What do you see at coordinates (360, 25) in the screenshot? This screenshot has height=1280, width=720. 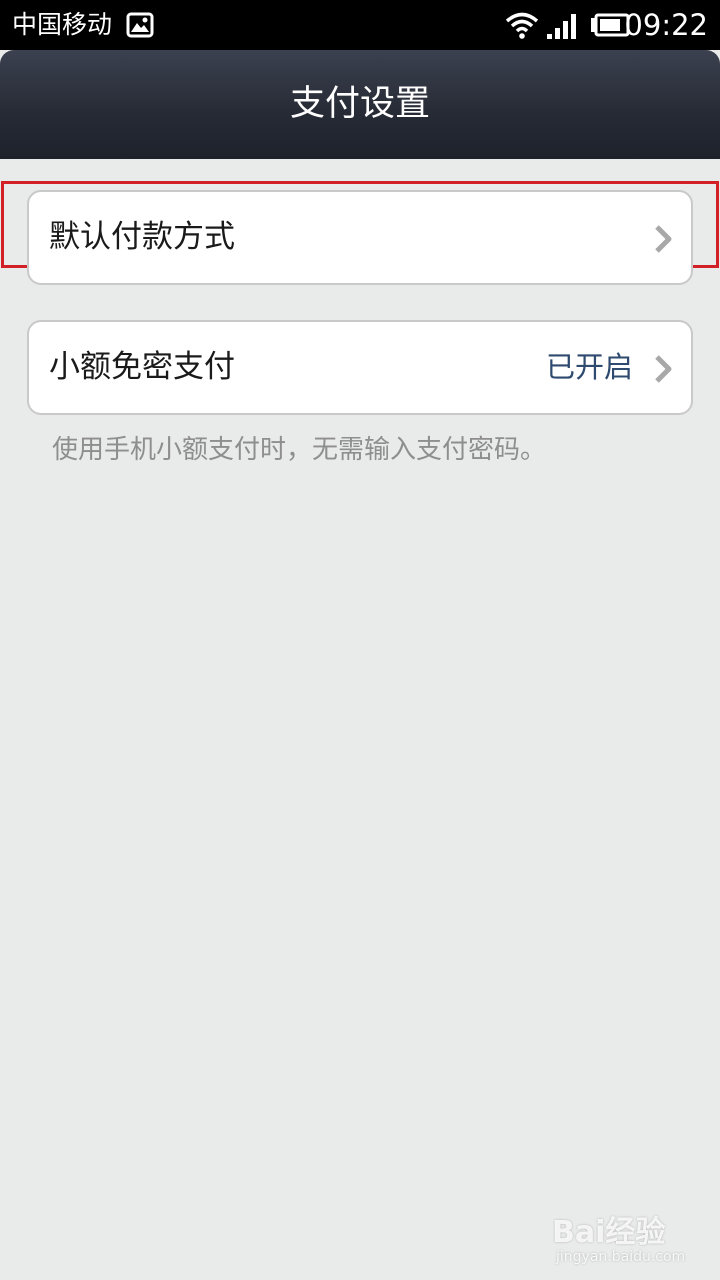 I see `status-bar: 中国移动 09:22` at bounding box center [360, 25].